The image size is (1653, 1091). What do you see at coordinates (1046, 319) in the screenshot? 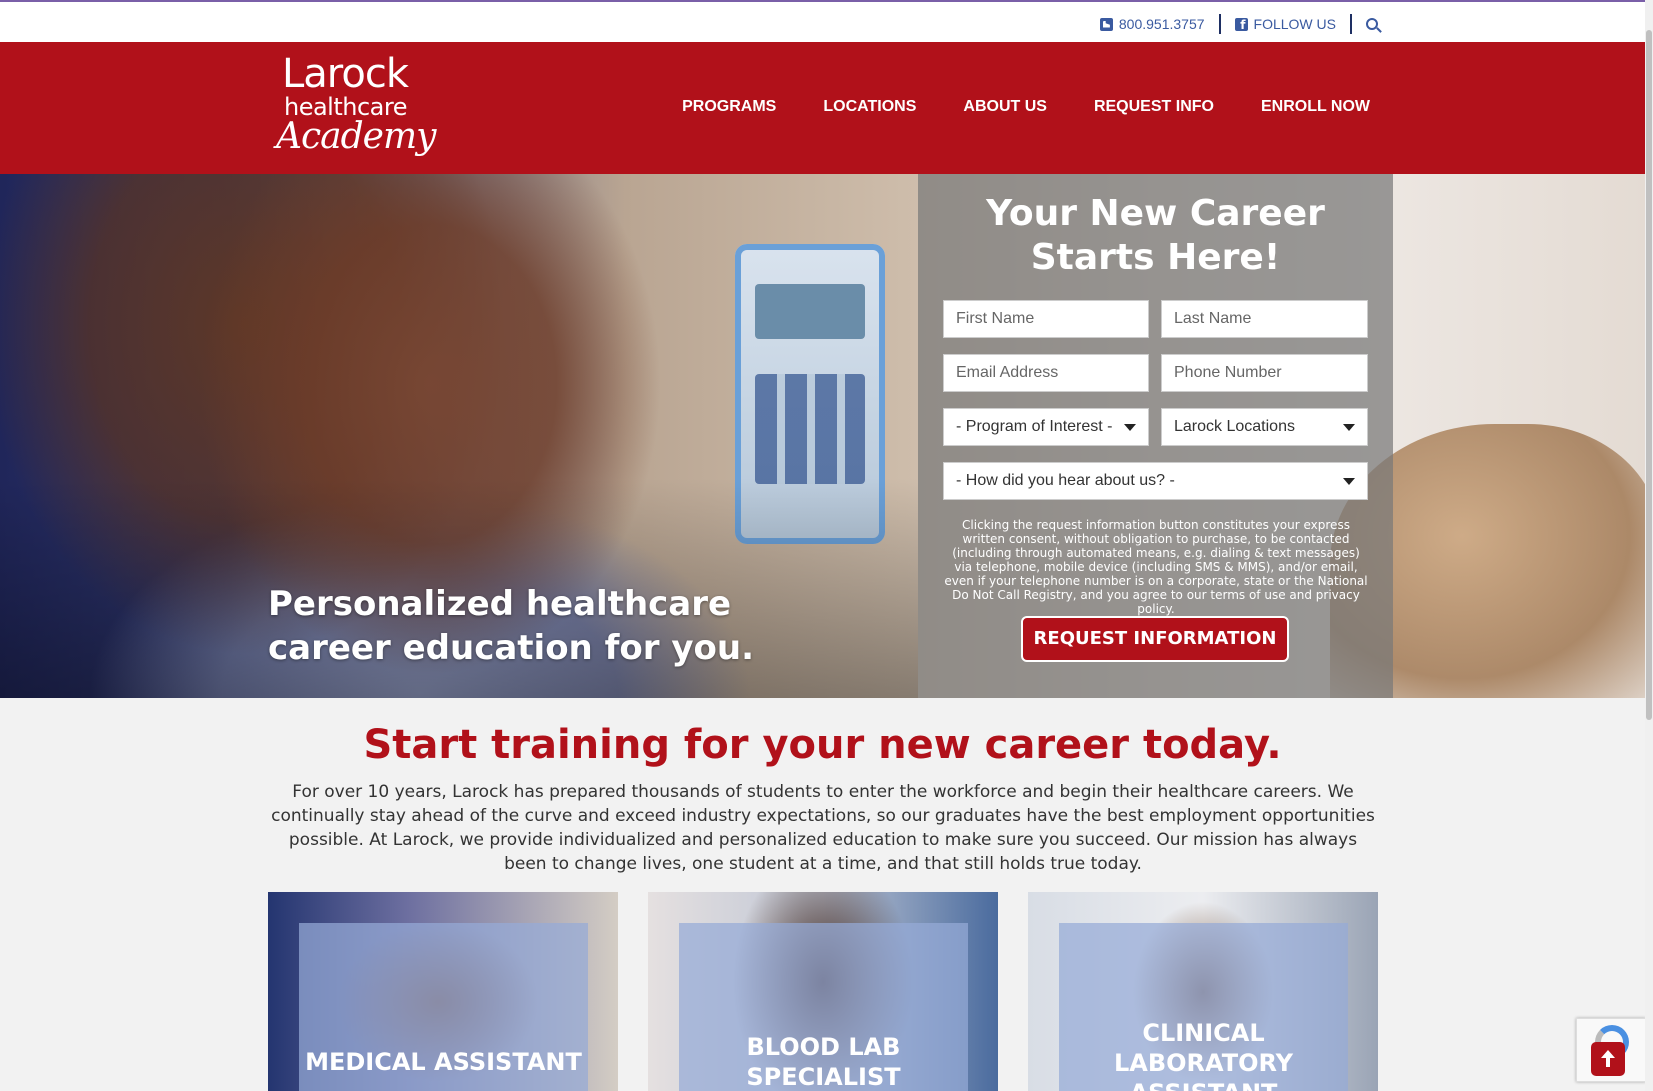
I see `first-name-field: First Name` at bounding box center [1046, 319].